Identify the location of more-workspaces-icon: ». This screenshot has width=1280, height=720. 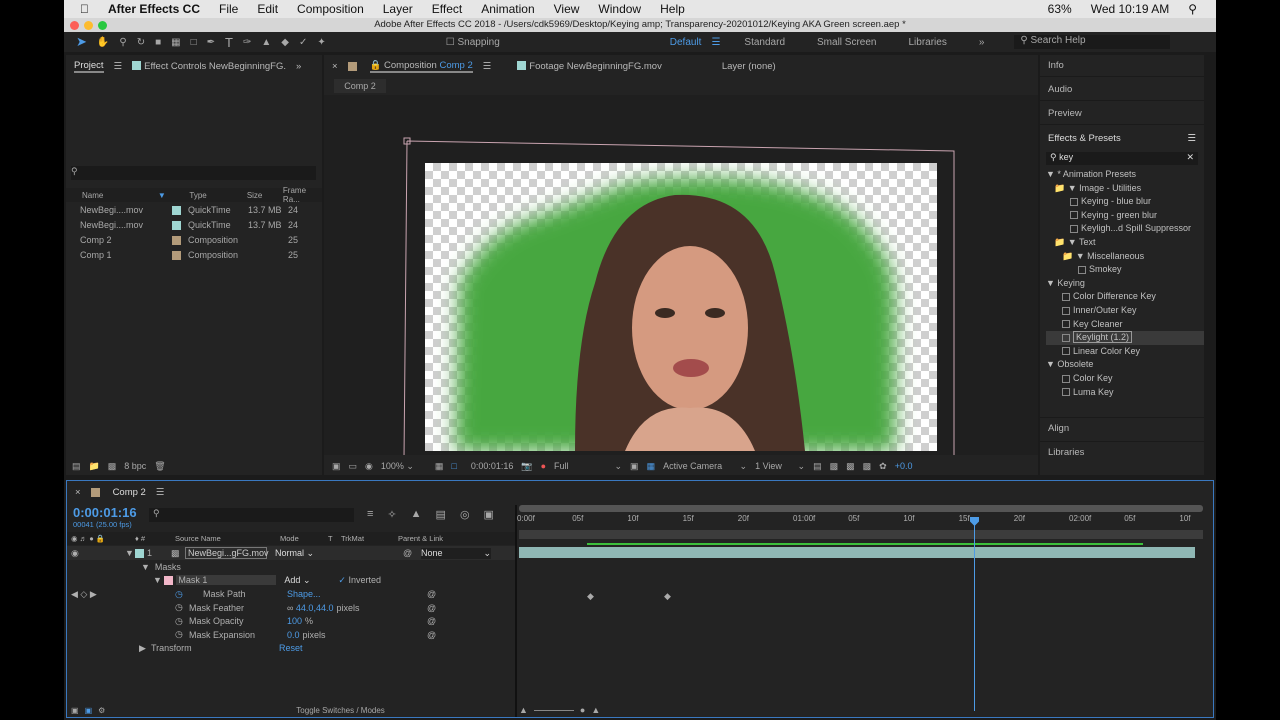
(982, 42).